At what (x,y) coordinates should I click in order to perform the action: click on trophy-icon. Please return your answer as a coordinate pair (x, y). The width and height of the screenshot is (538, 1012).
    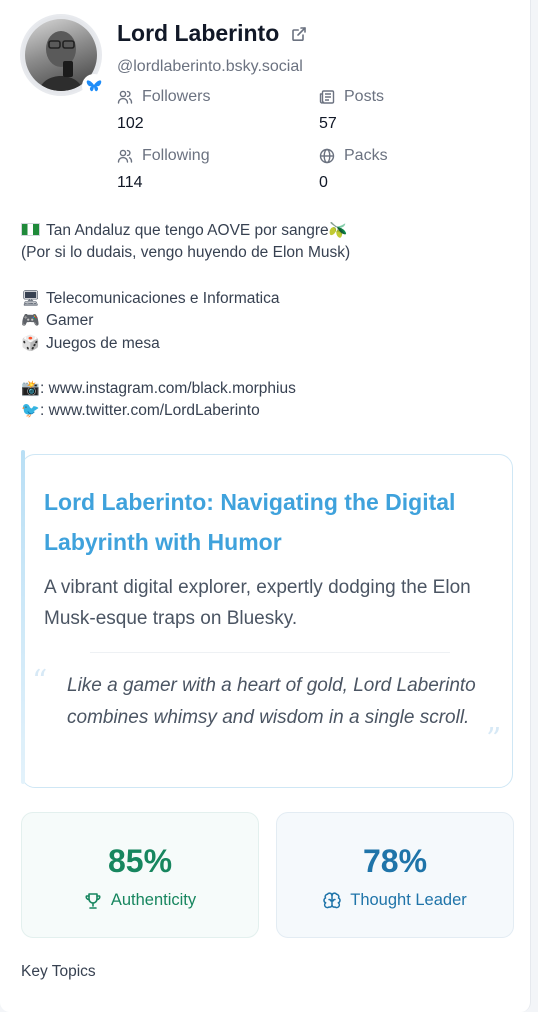
    Looking at the image, I should click on (93, 900).